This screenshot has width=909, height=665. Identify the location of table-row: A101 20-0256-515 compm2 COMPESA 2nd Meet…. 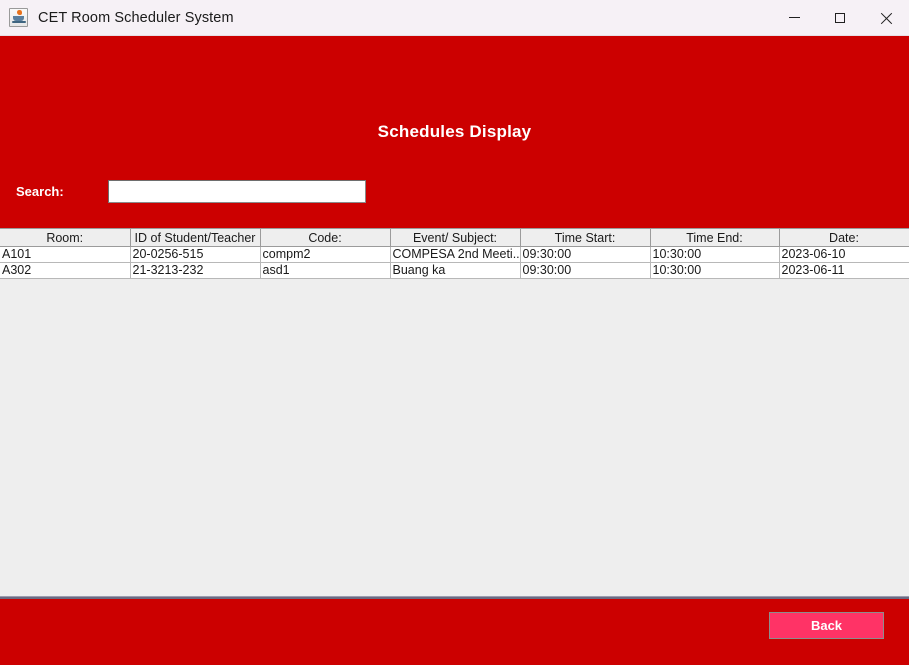
(454, 254).